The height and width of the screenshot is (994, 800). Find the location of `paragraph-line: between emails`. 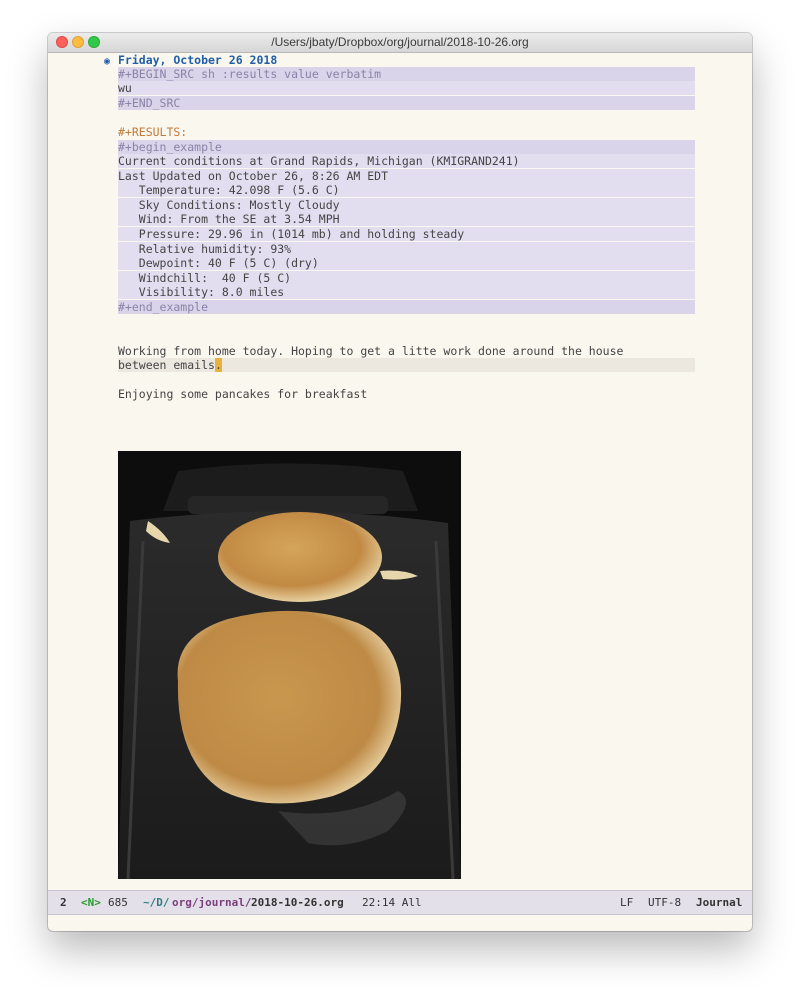

paragraph-line: between emails is located at coordinates (166, 365).